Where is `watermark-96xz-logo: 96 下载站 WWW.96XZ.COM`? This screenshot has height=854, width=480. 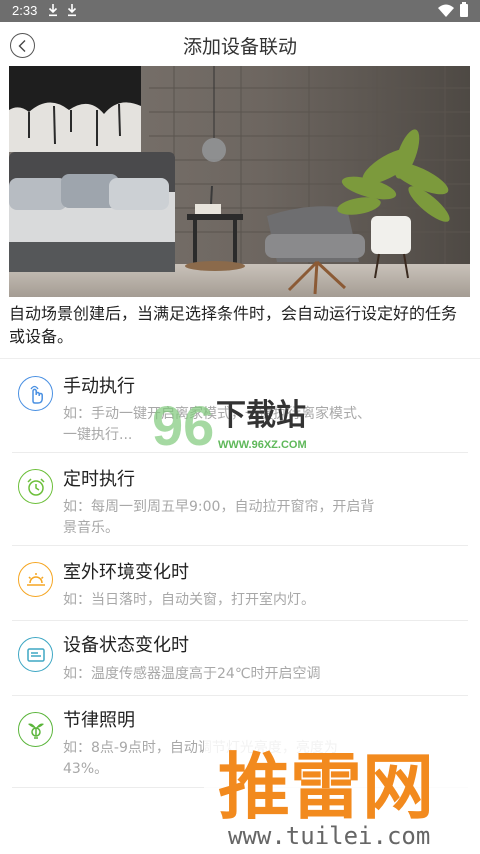
watermark-96xz-logo: 96 下载站 WWW.96XZ.COM is located at coordinates (229, 424).